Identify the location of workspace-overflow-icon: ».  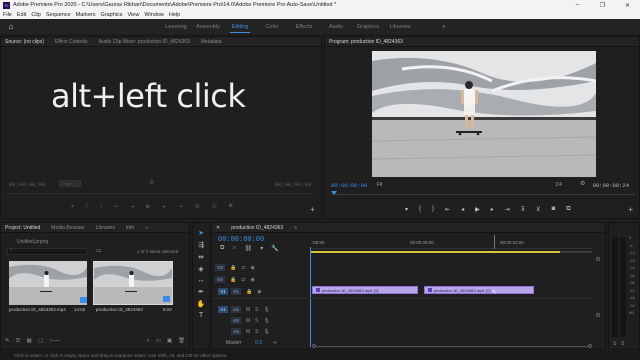
(443, 27).